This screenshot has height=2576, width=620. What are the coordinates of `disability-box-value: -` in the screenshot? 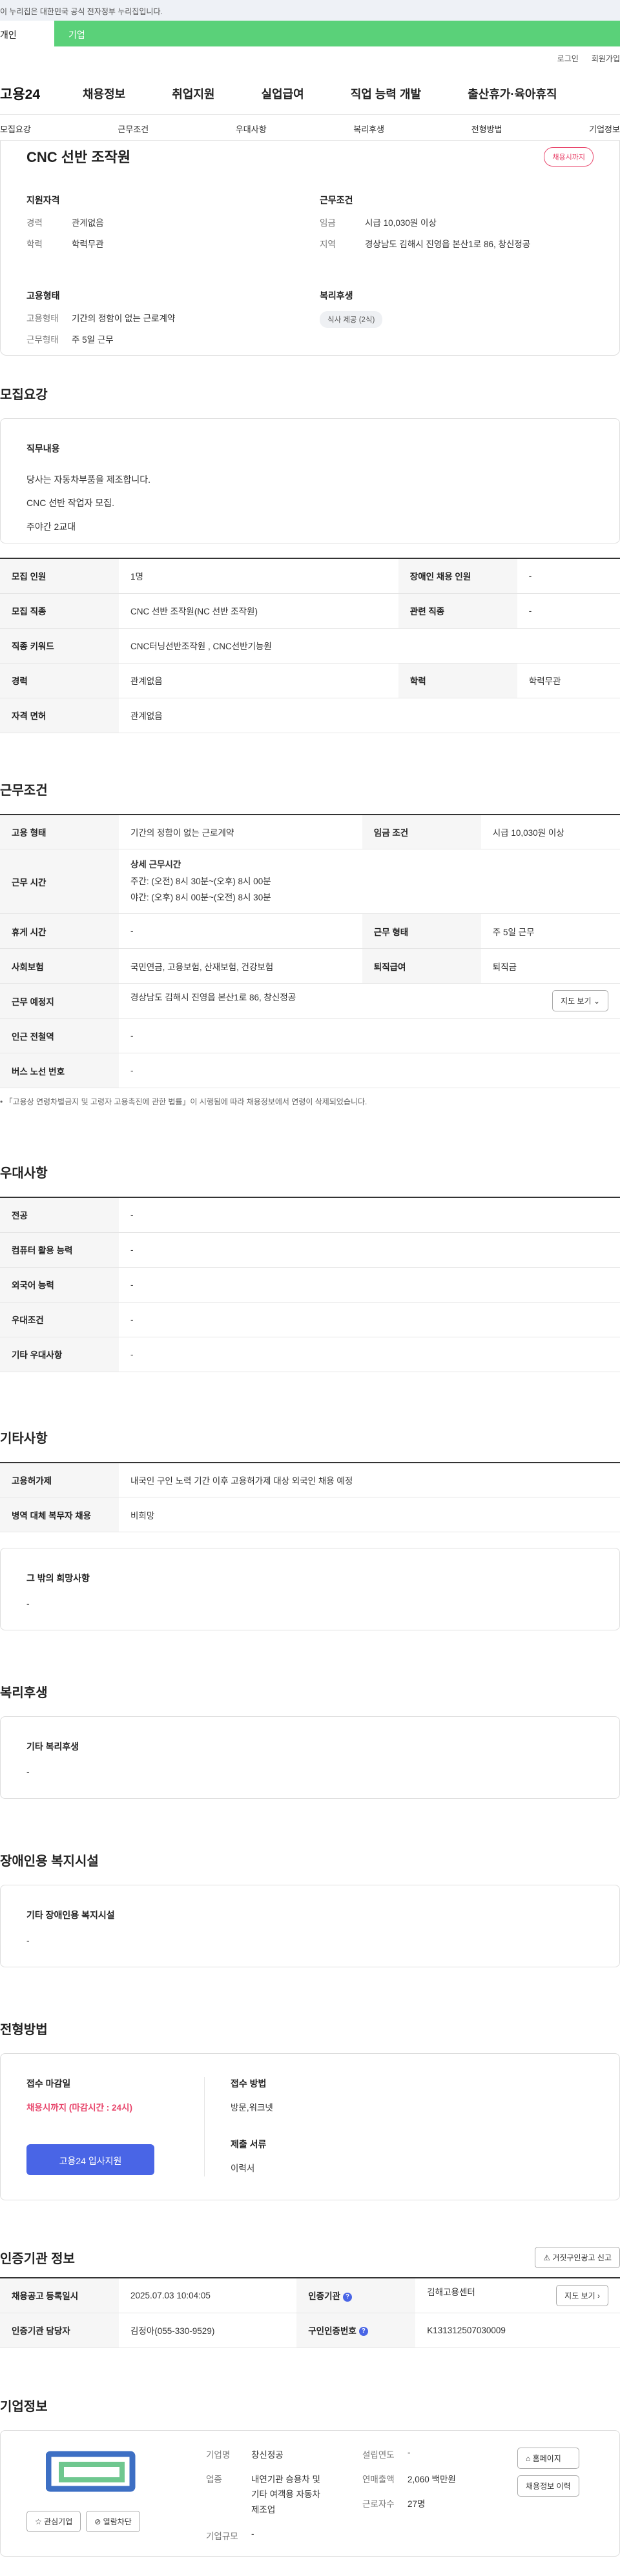 It's located at (28, 1940).